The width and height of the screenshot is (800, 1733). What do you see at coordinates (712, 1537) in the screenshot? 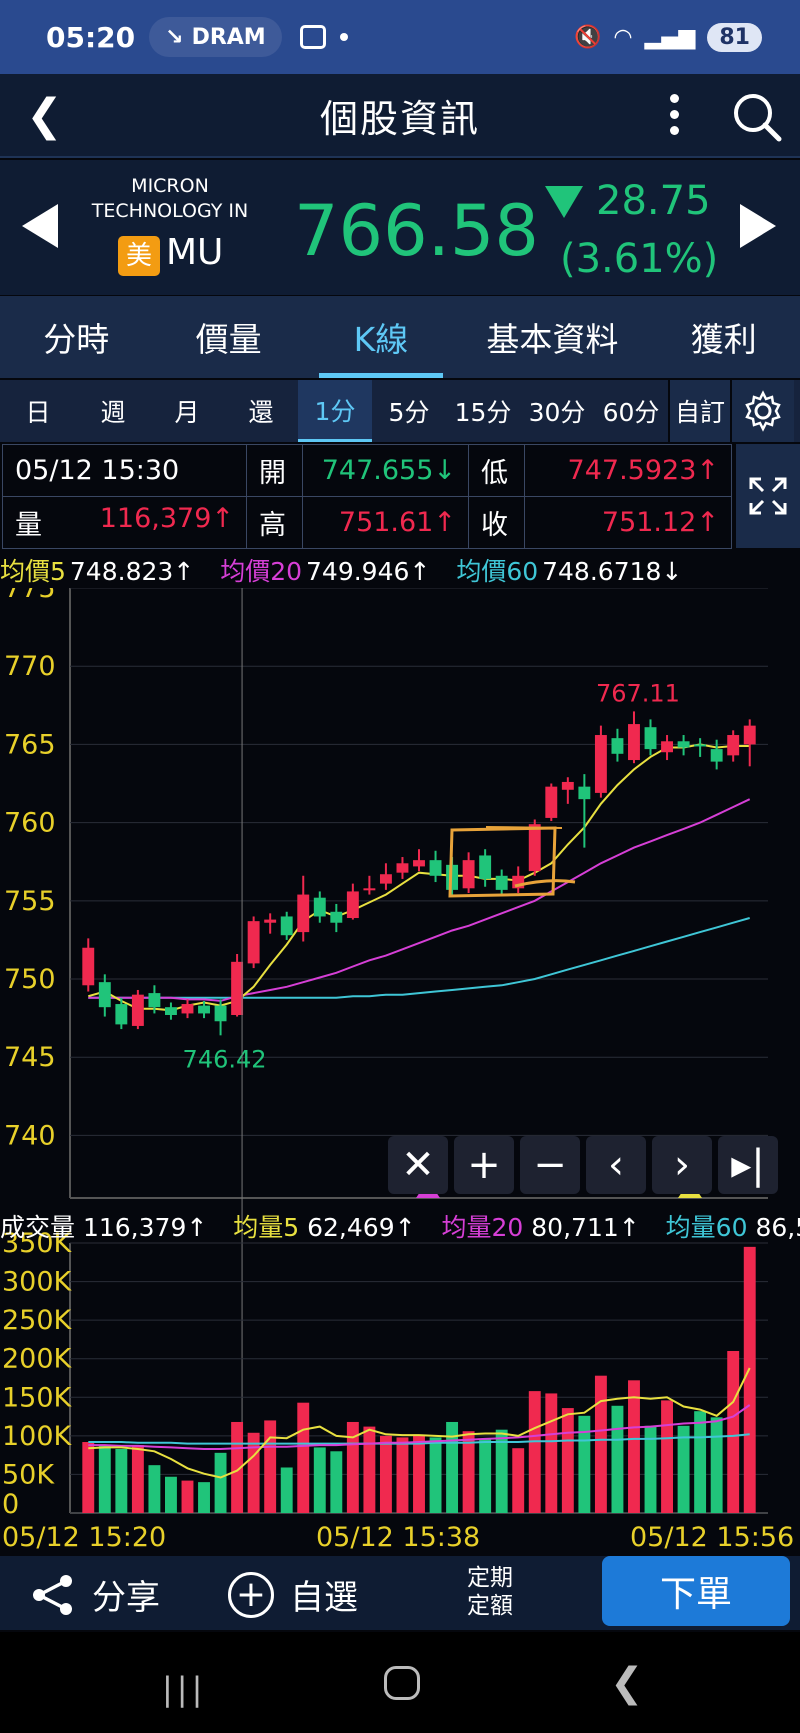
I see `x-label-end: 05/12 15:56` at bounding box center [712, 1537].